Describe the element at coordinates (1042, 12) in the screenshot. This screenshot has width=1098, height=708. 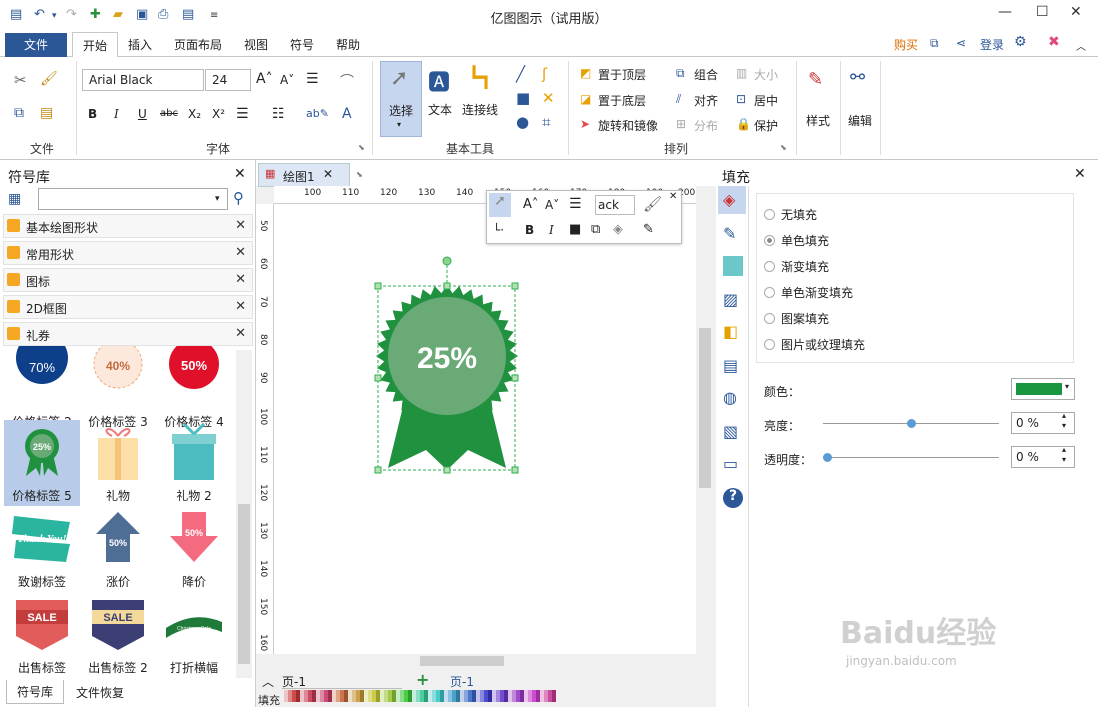
I see `maximize-button: ☐` at that location.